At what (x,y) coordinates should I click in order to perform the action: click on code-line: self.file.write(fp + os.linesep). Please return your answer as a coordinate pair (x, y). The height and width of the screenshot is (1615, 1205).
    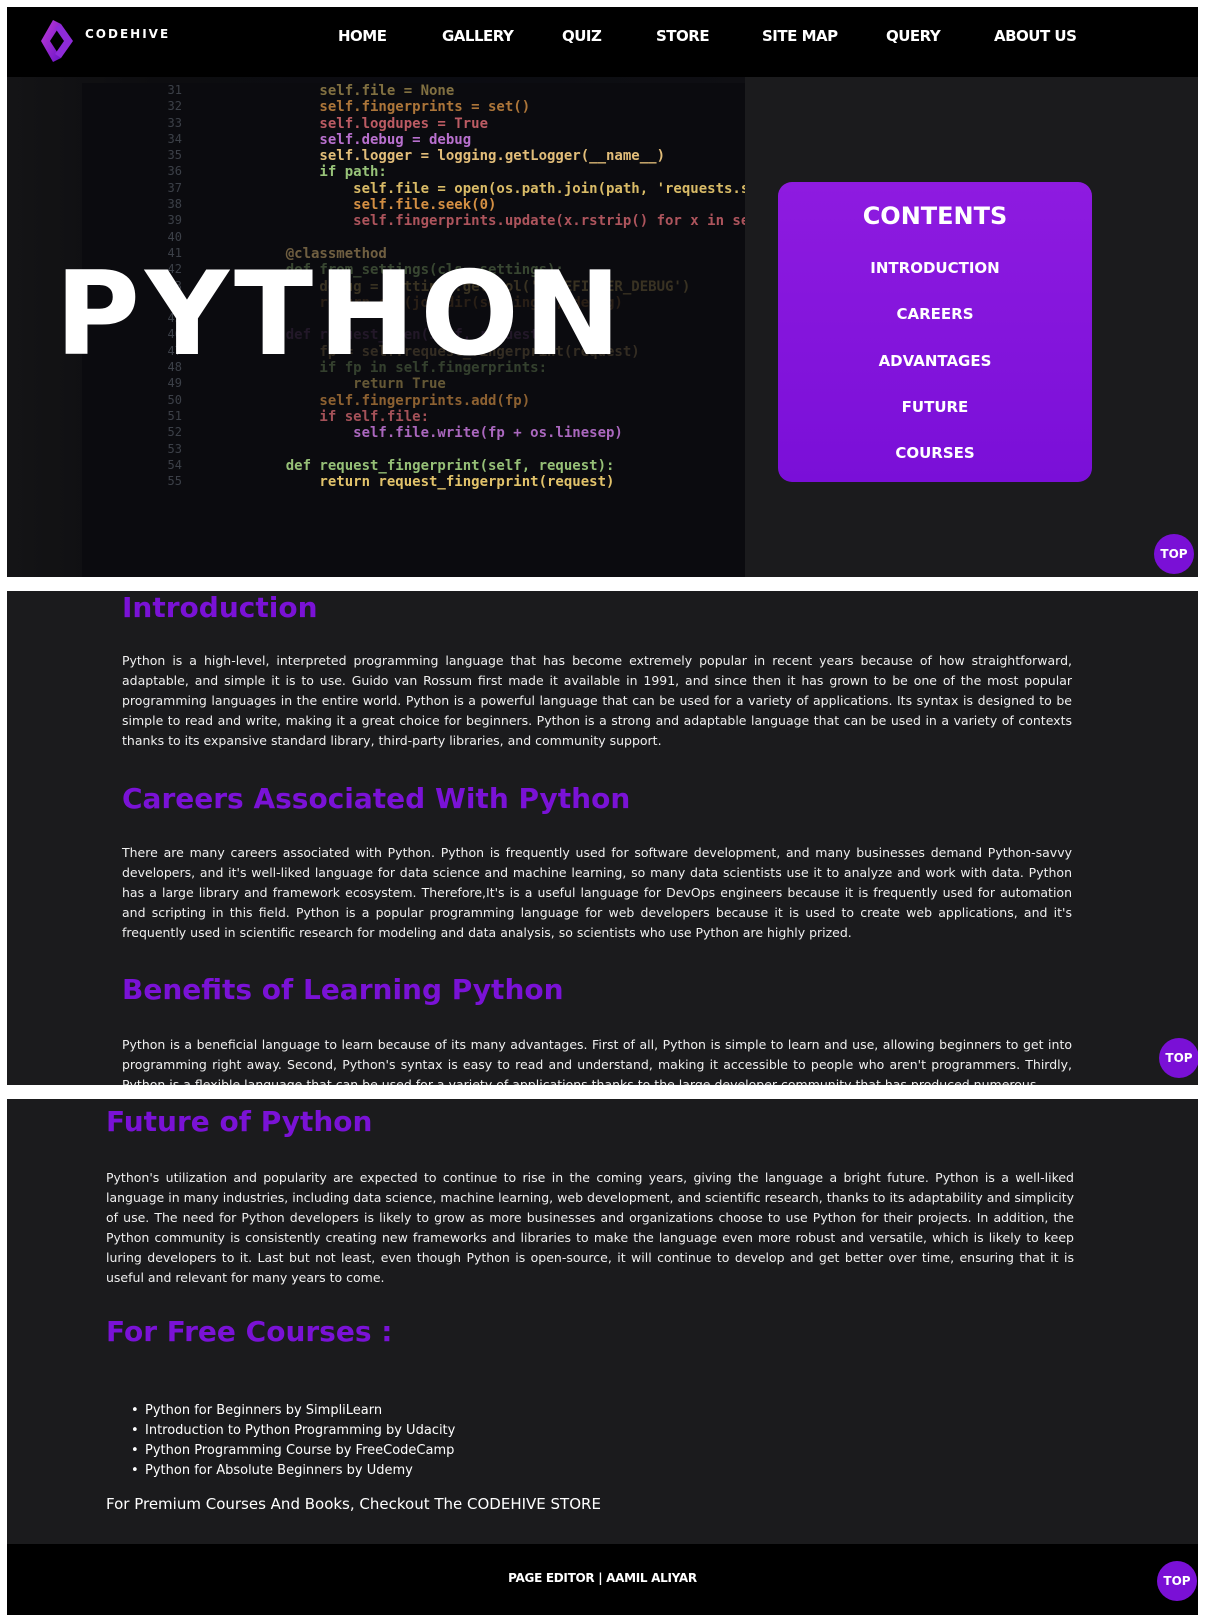
    Looking at the image, I should click on (437, 433).